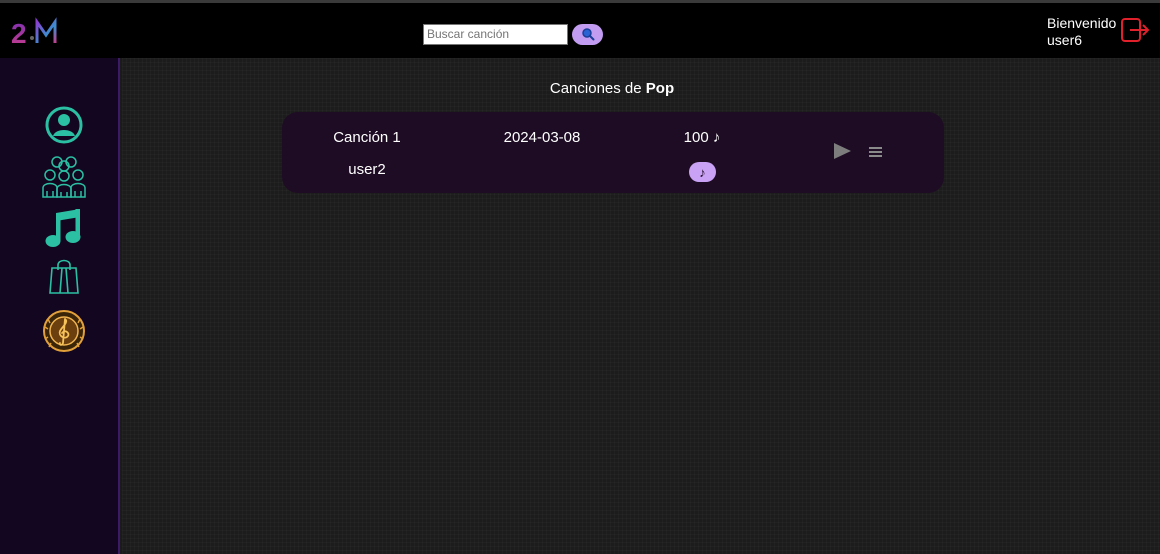 The width and height of the screenshot is (1160, 554). I want to click on welcome-label: Bienvenido, so click(1082, 23).